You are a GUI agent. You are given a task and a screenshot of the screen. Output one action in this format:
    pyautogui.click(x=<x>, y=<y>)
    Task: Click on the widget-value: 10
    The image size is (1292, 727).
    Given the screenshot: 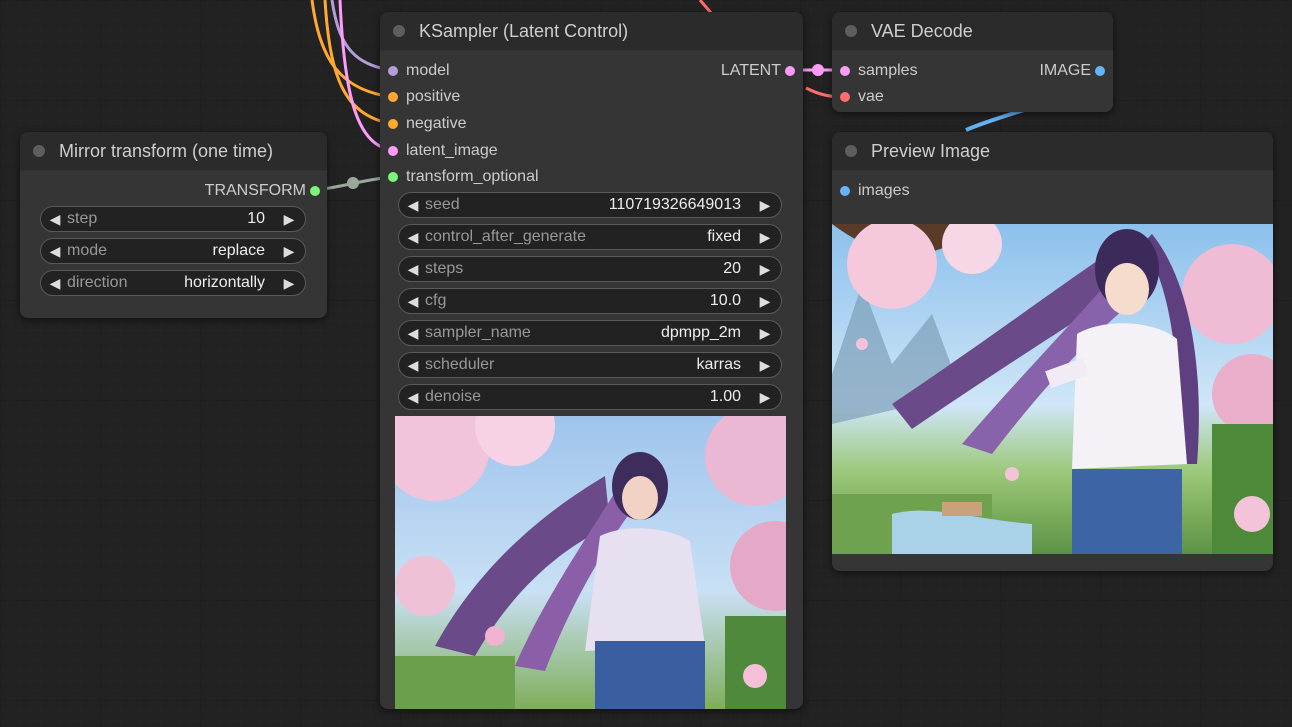 What is the action you would take?
    pyautogui.click(x=188, y=219)
    